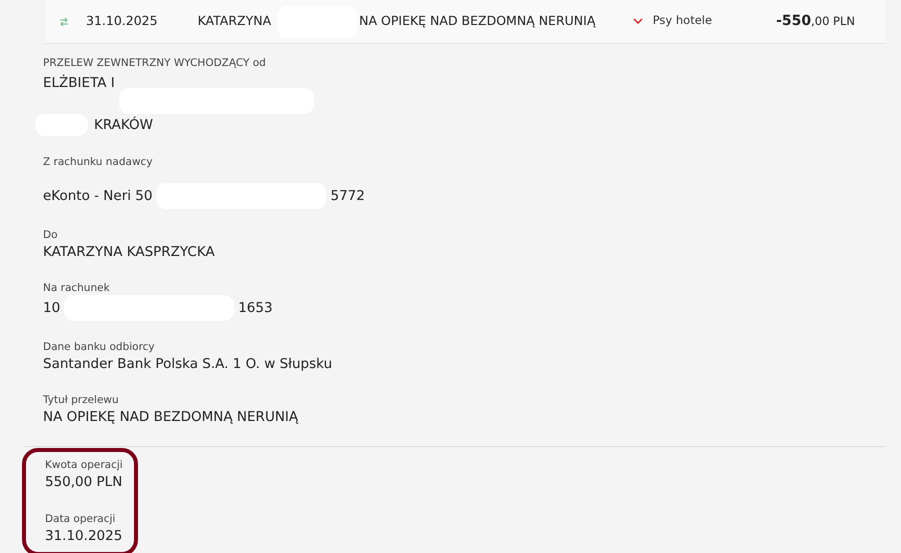 This screenshot has width=901, height=553. Describe the element at coordinates (637, 21) in the screenshot. I see `chevron-icon` at that location.